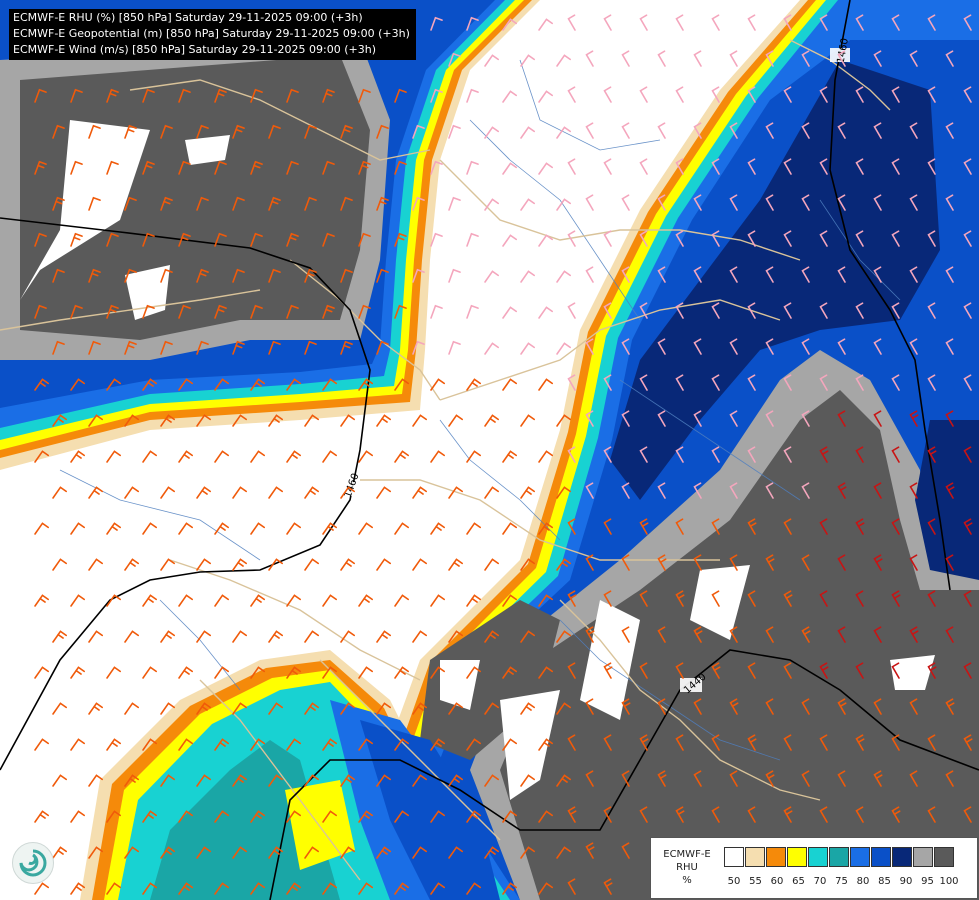 Image resolution: width=979 pixels, height=900 pixels. Describe the element at coordinates (814, 868) in the screenshot. I see `humidity-legend: ECMWF-E RHU % 50 55 60 65 70 75 80 85 90 95 100` at that location.